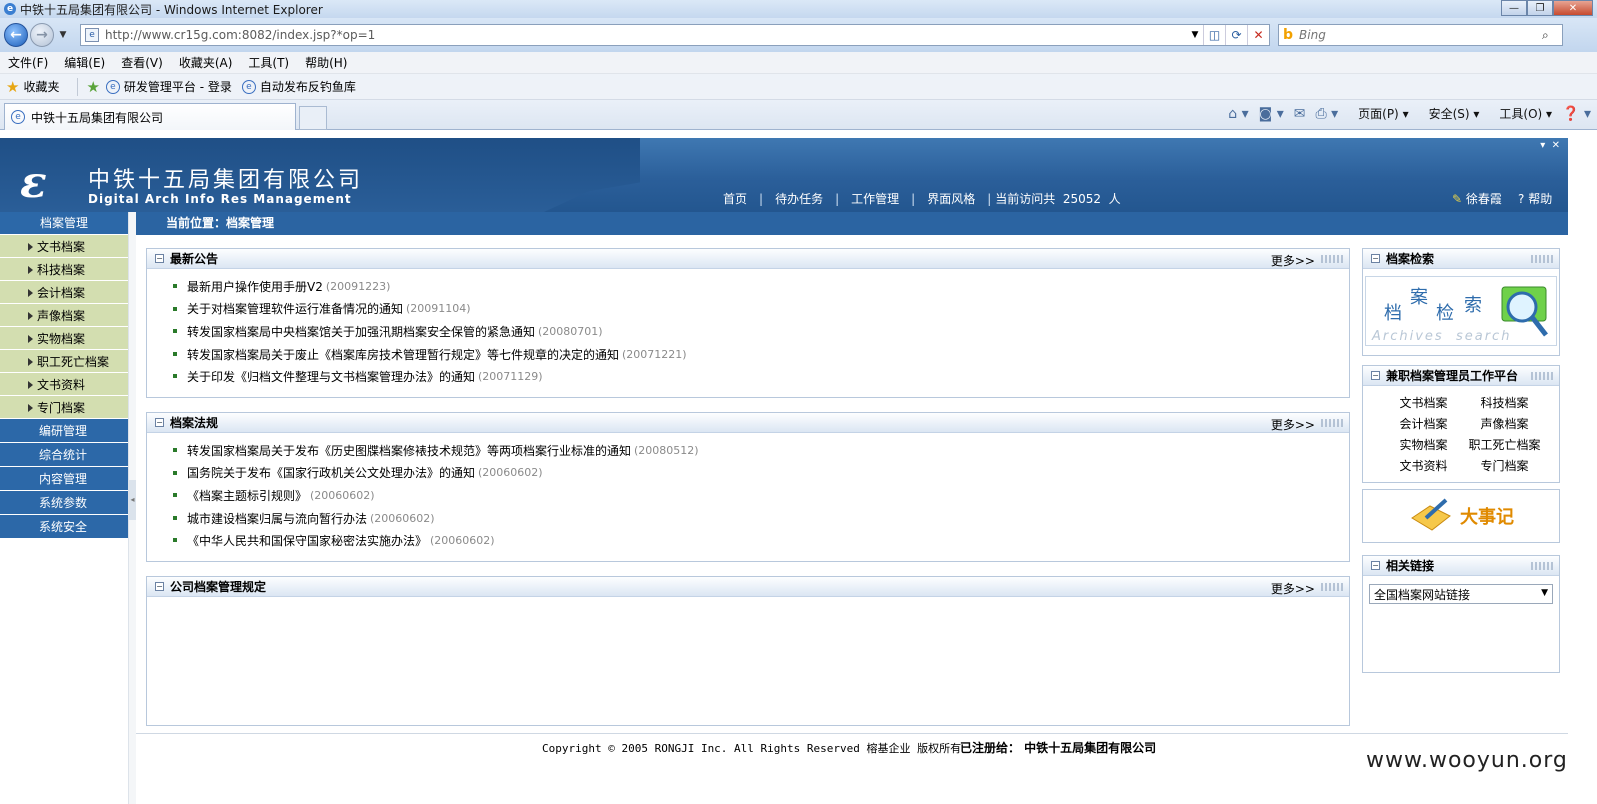 This screenshot has height=804, width=1597. Describe the element at coordinates (307, 540) in the screenshot. I see `item-link: 《中华人民共和国保守国家秘密法实施办法》` at that location.